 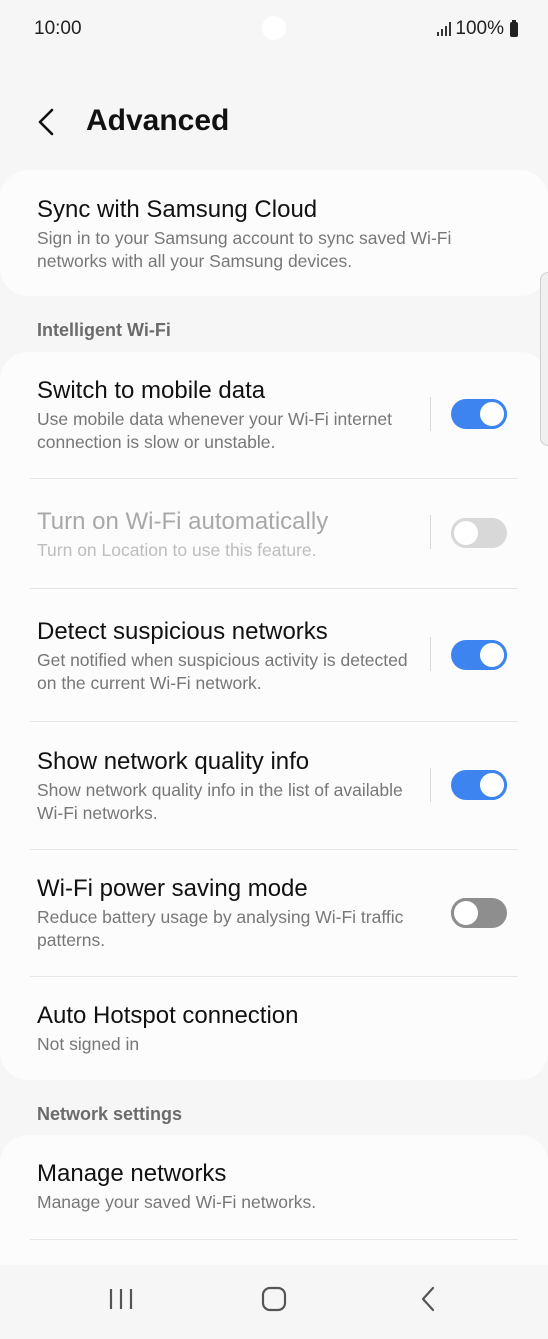 What do you see at coordinates (172, 888) in the screenshot?
I see `item-title: Wi-Fi power saving mode` at bounding box center [172, 888].